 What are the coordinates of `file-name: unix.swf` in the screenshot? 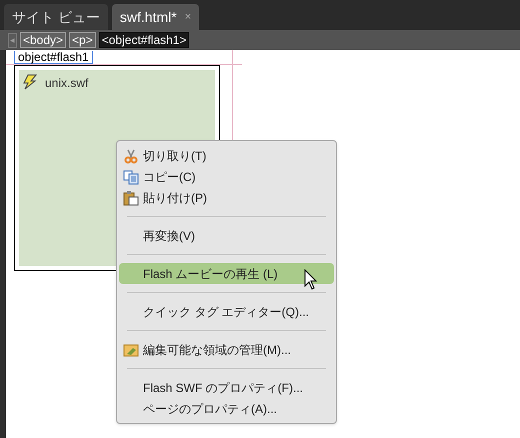 It's located at (66, 83).